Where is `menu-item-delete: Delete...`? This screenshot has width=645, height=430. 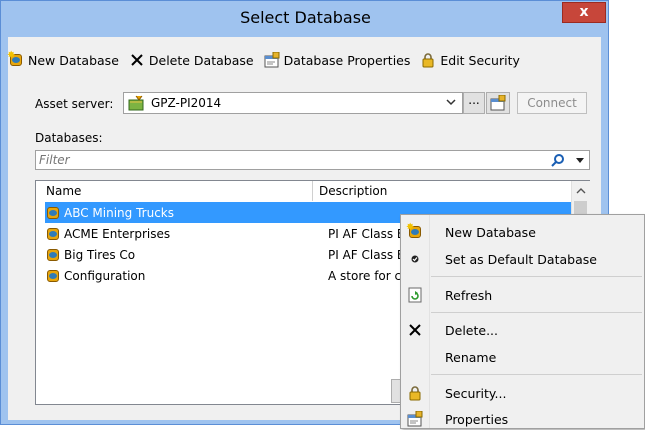
menu-item-delete: Delete... is located at coordinates (522, 330).